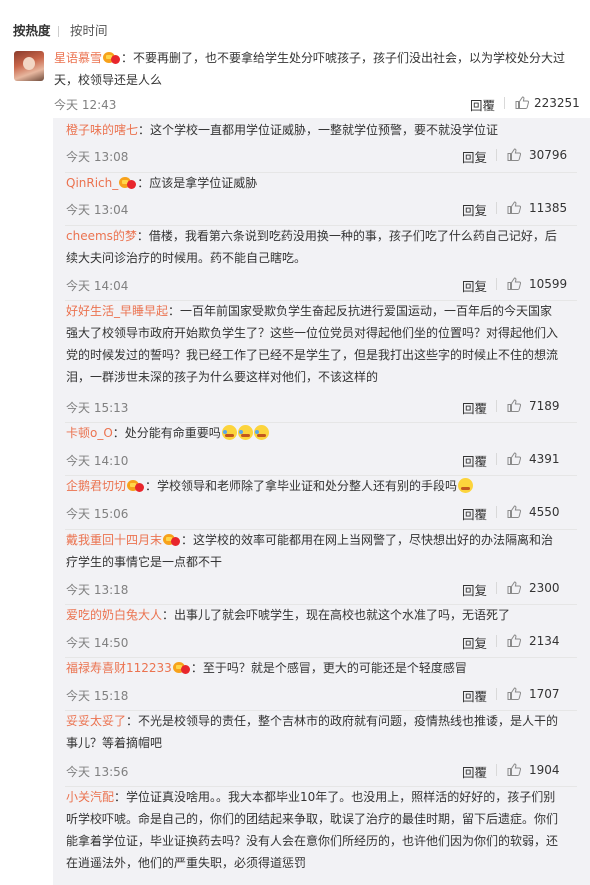  I want to click on like-count: 4550, so click(544, 512).